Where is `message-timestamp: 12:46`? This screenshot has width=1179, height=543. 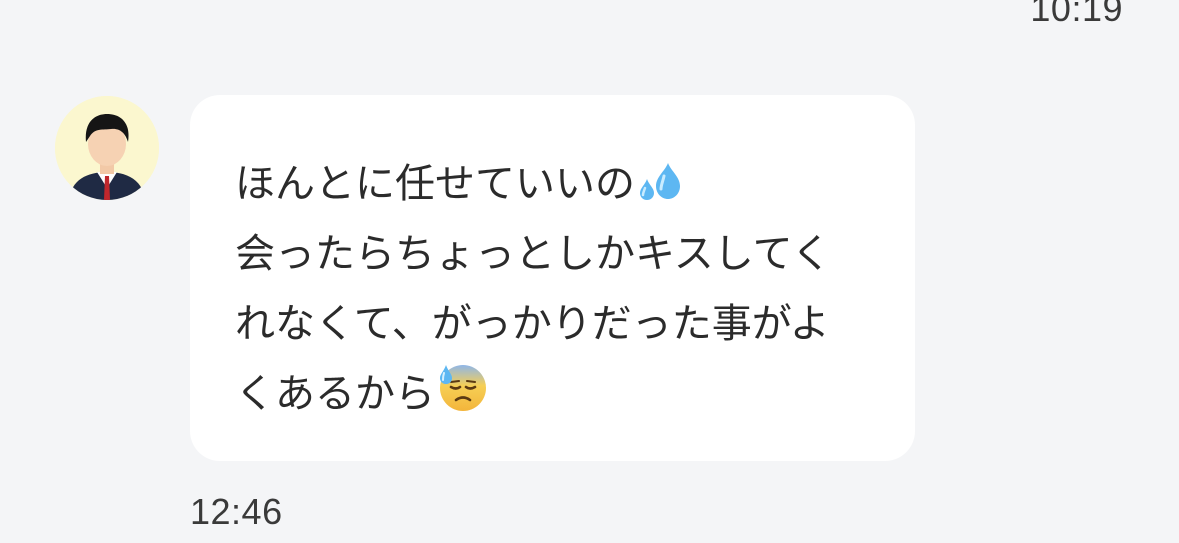 message-timestamp: 12:46 is located at coordinates (236, 511).